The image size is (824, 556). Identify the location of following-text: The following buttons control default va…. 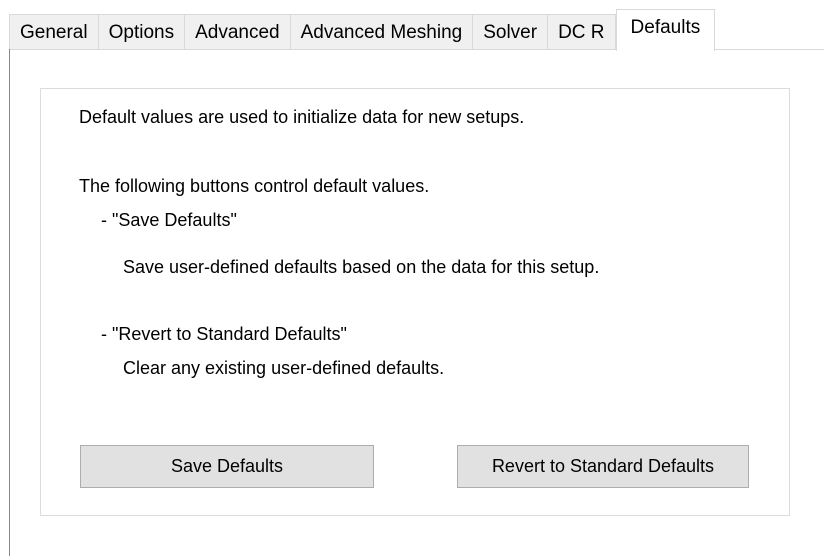
(254, 186).